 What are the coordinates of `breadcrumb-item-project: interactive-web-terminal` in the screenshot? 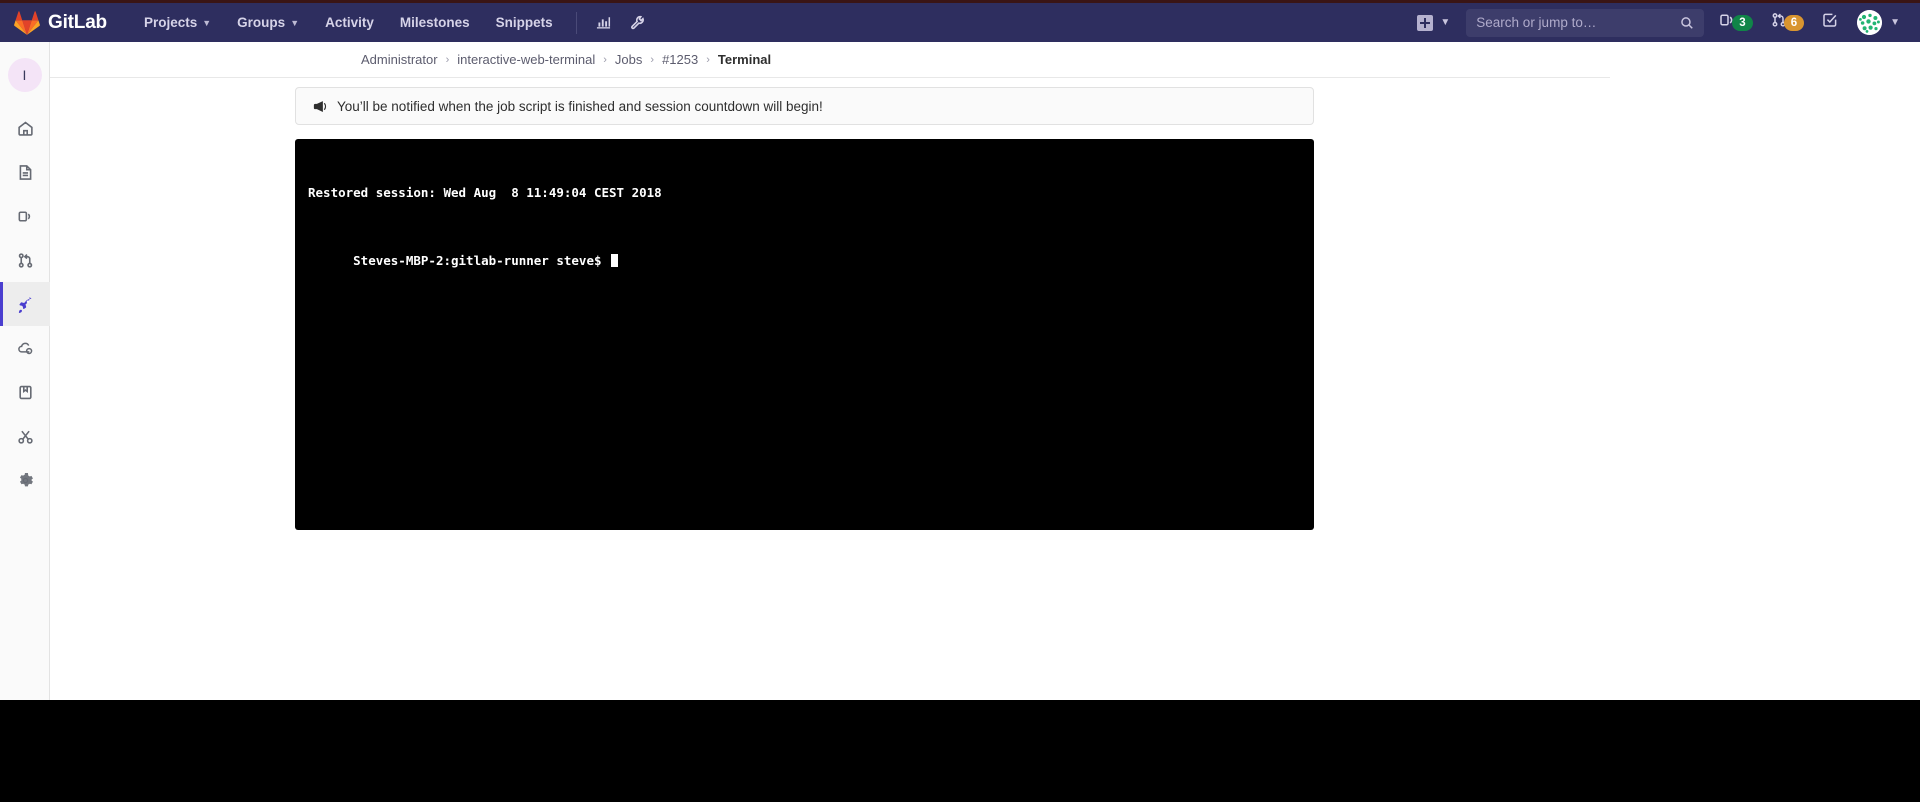 It's located at (526, 59).